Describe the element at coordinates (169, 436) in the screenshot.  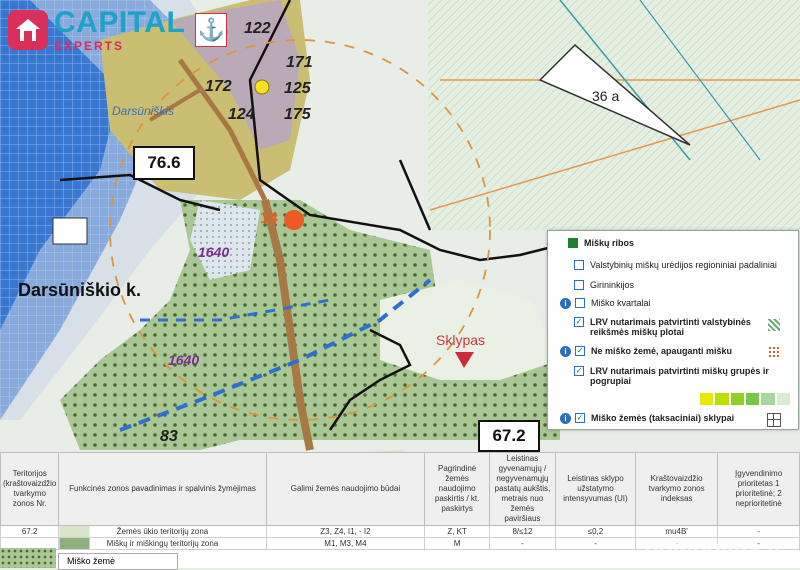
I see `plot-number-83: 83` at that location.